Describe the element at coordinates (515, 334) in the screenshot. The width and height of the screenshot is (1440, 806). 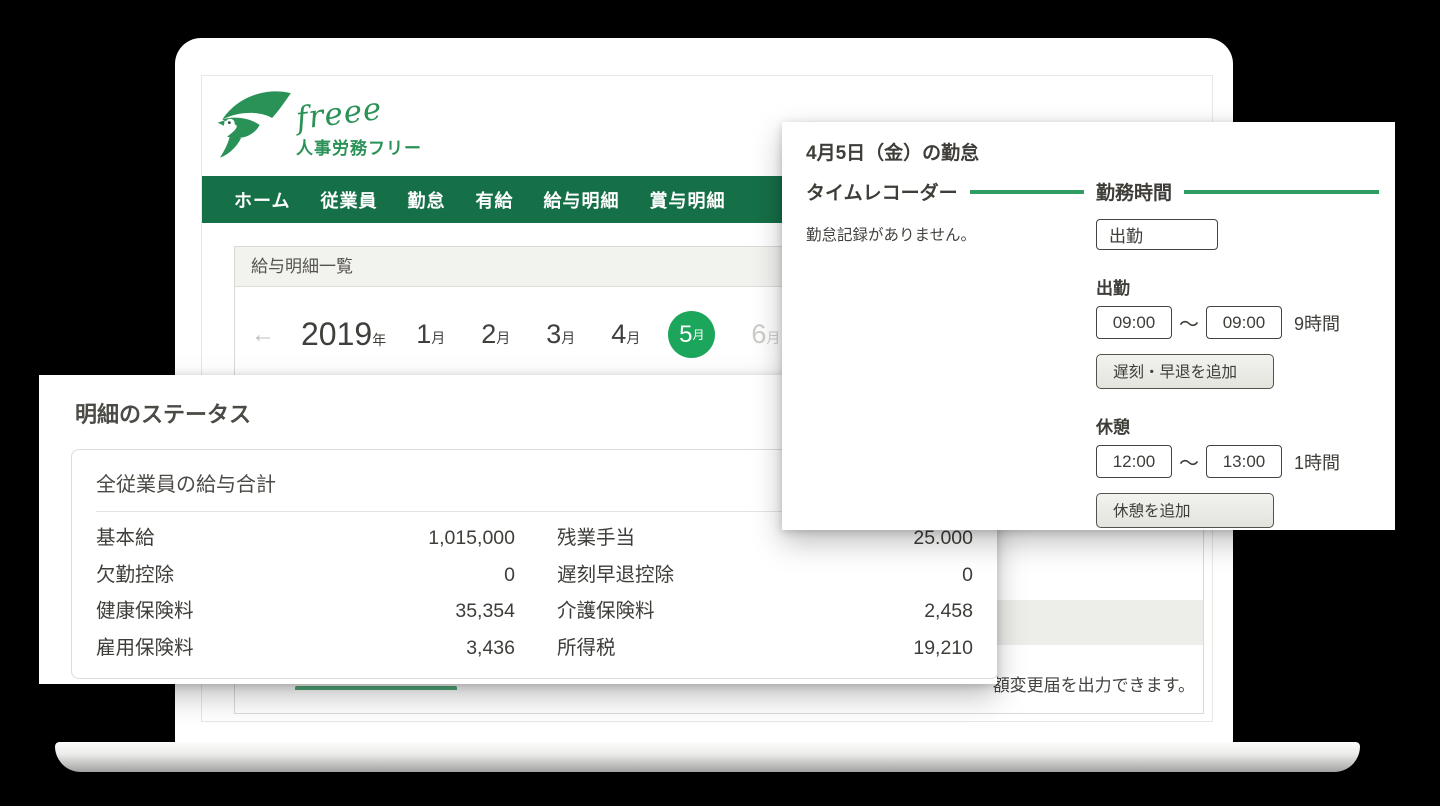
I see `month-selector: ← 2019年 1月 2月 3月 4月 5月 6月` at that location.